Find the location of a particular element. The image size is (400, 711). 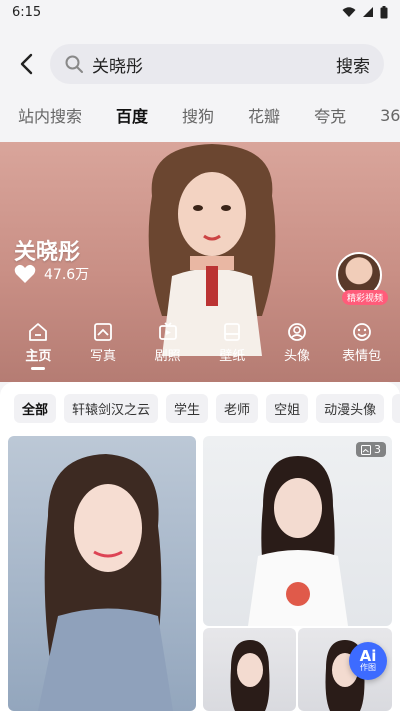

category-photo: 写真 is located at coordinates (103, 350).